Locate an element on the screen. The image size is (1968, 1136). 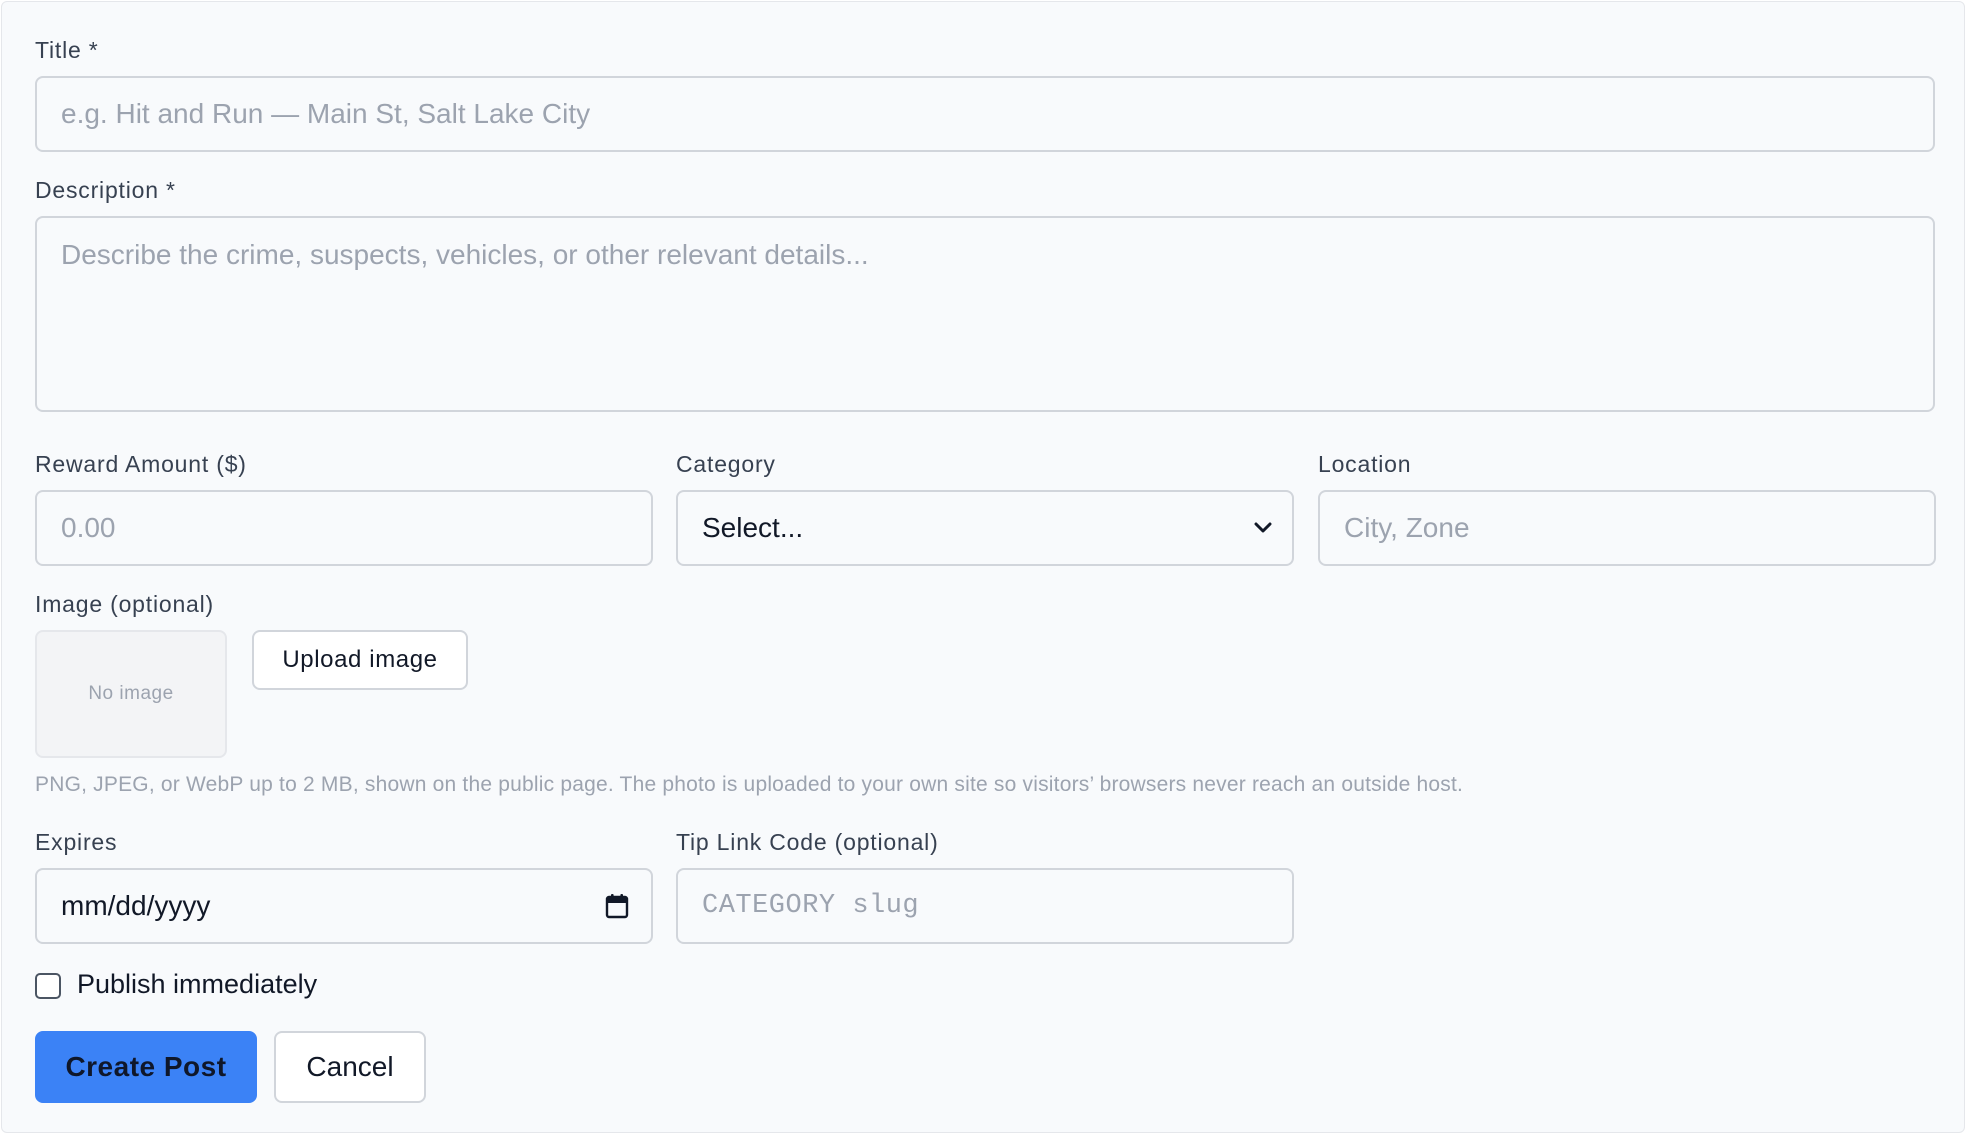
expires-date-input: mm/dd/yyyy is located at coordinates (344, 906).